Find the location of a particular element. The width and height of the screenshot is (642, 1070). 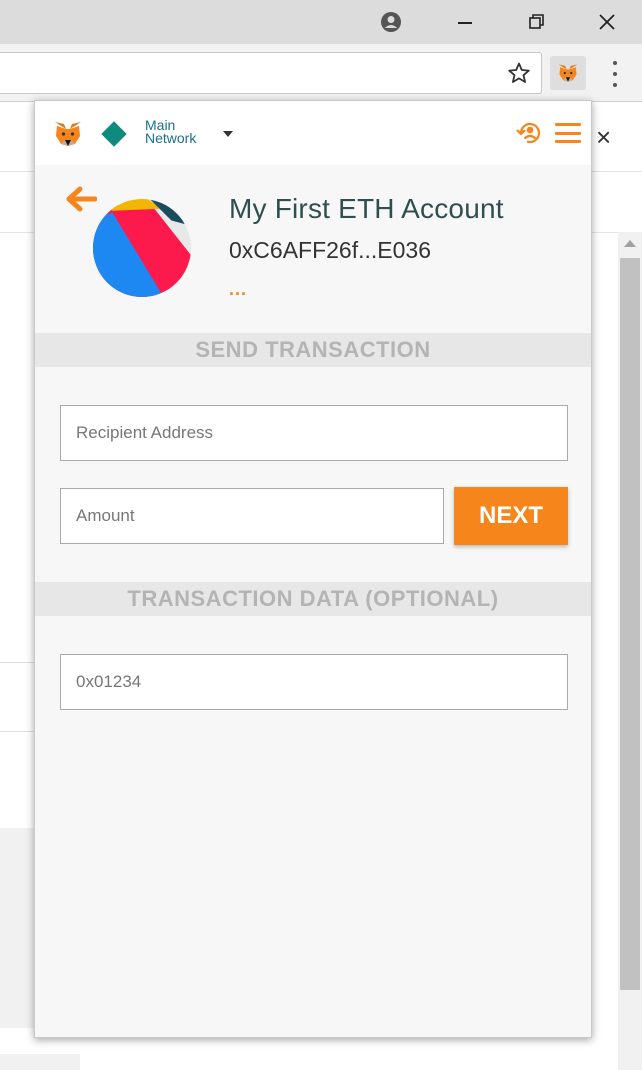

close-icon is located at coordinates (607, 22).